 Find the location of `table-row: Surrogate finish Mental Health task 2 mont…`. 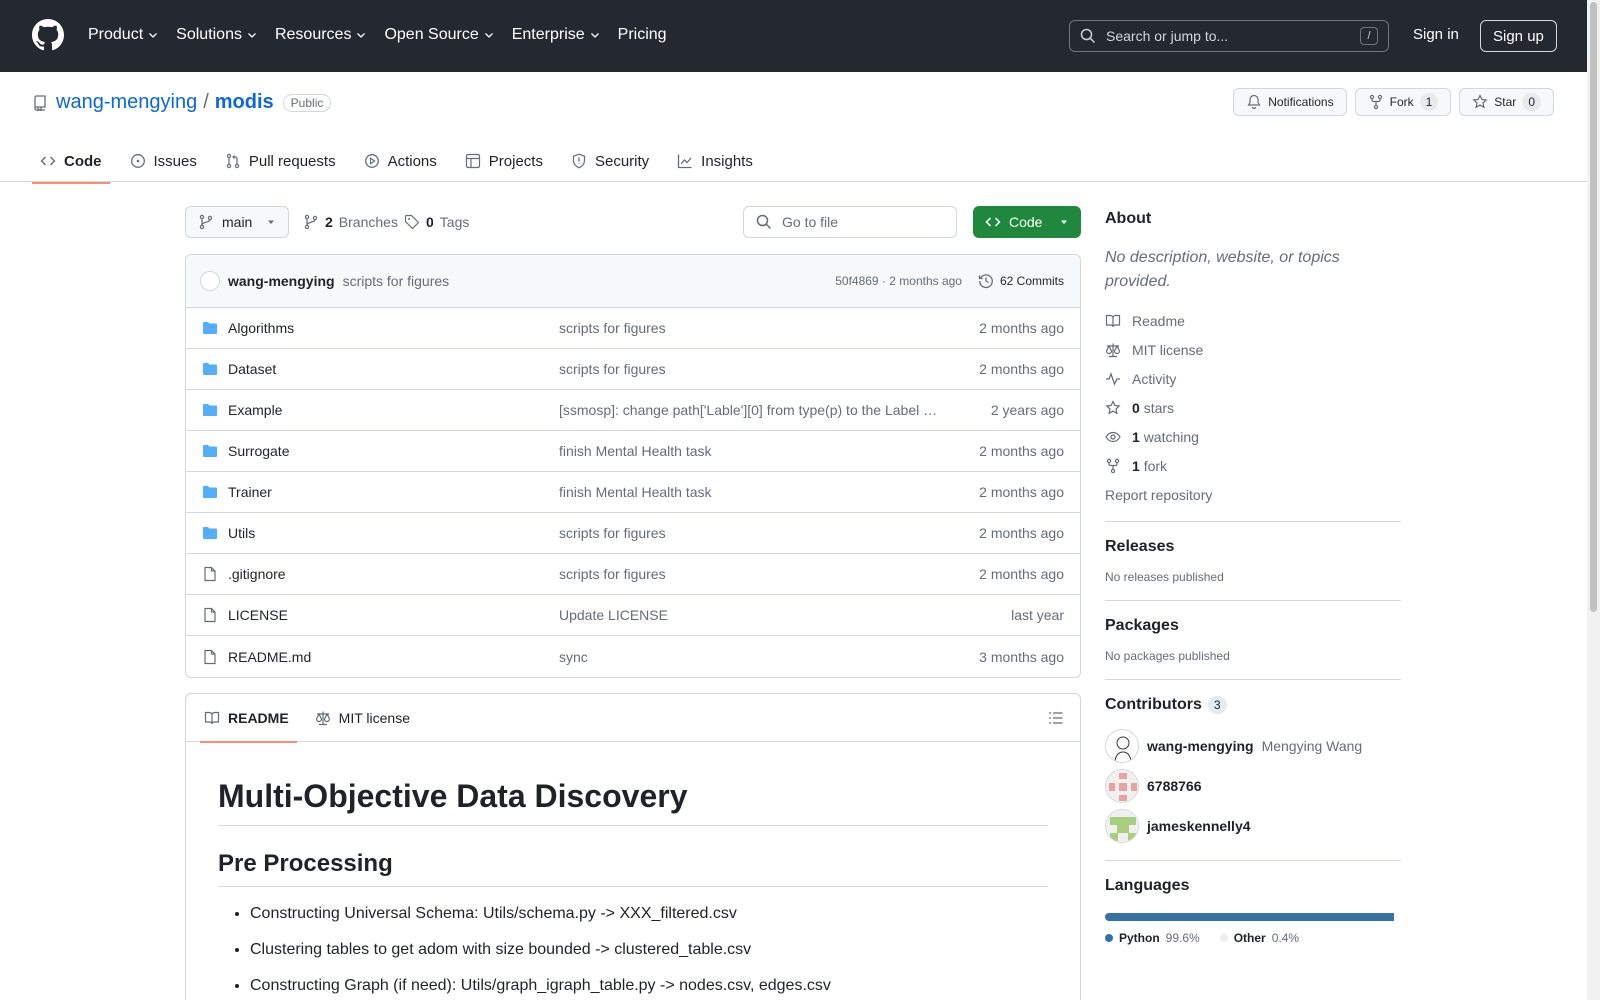

table-row: Surrogate finish Mental Health task 2 mont… is located at coordinates (633, 451).